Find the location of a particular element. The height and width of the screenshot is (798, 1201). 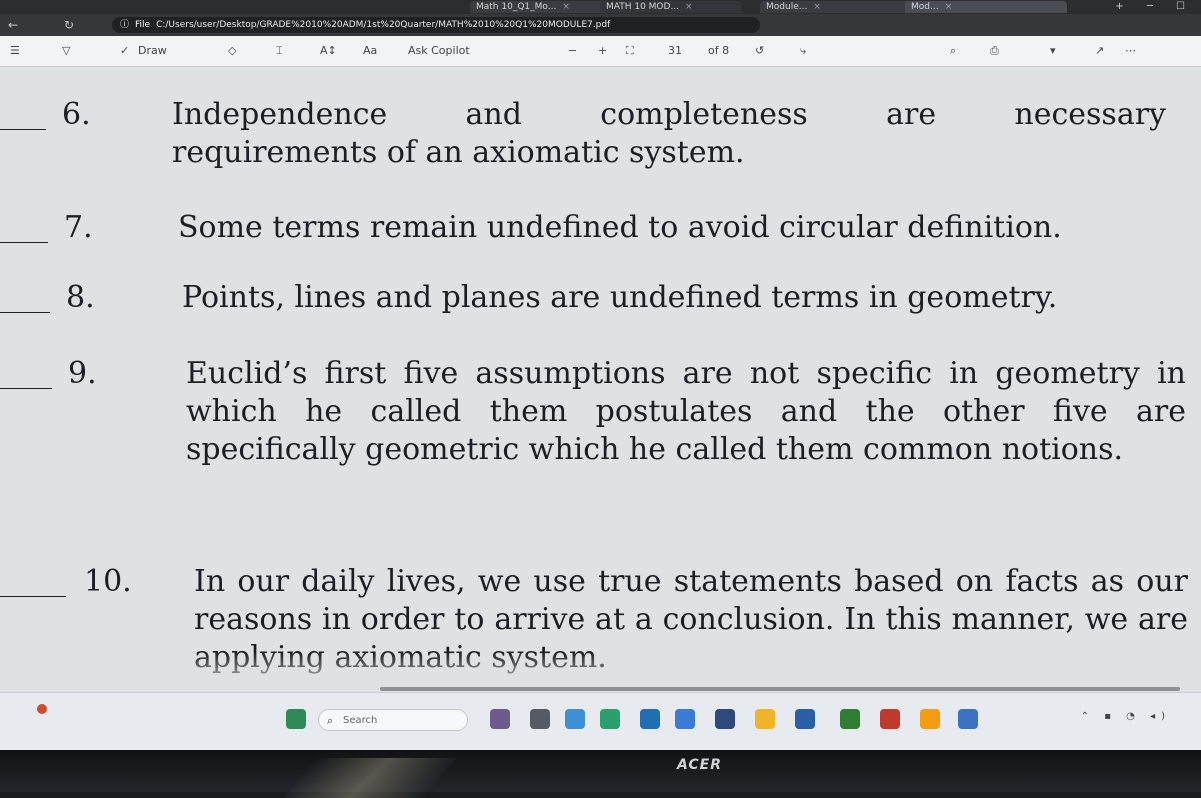

task-view-icon is located at coordinates (540, 719).